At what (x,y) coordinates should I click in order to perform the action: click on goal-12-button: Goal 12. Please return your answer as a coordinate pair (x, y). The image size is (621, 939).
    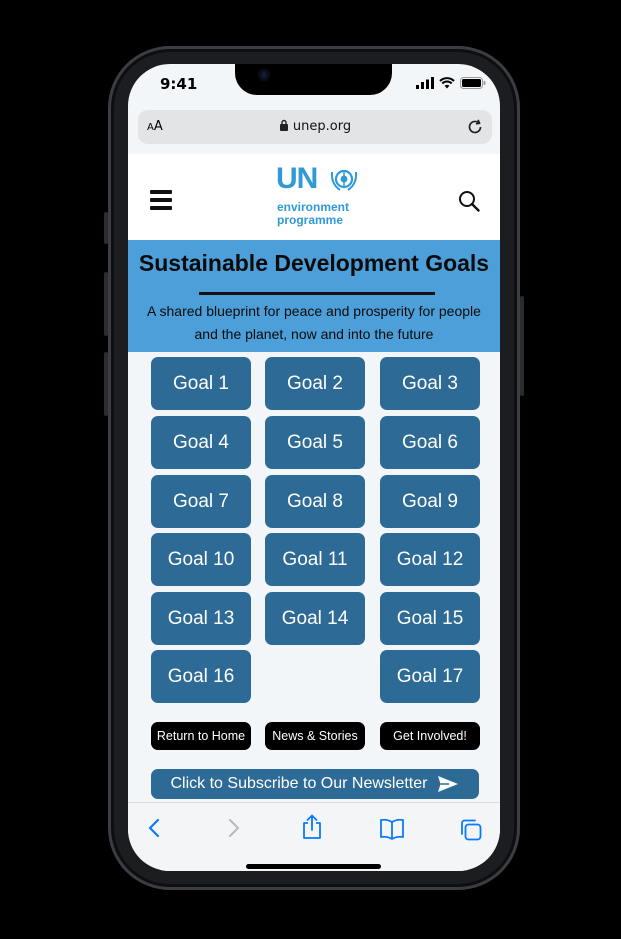
    Looking at the image, I should click on (430, 559).